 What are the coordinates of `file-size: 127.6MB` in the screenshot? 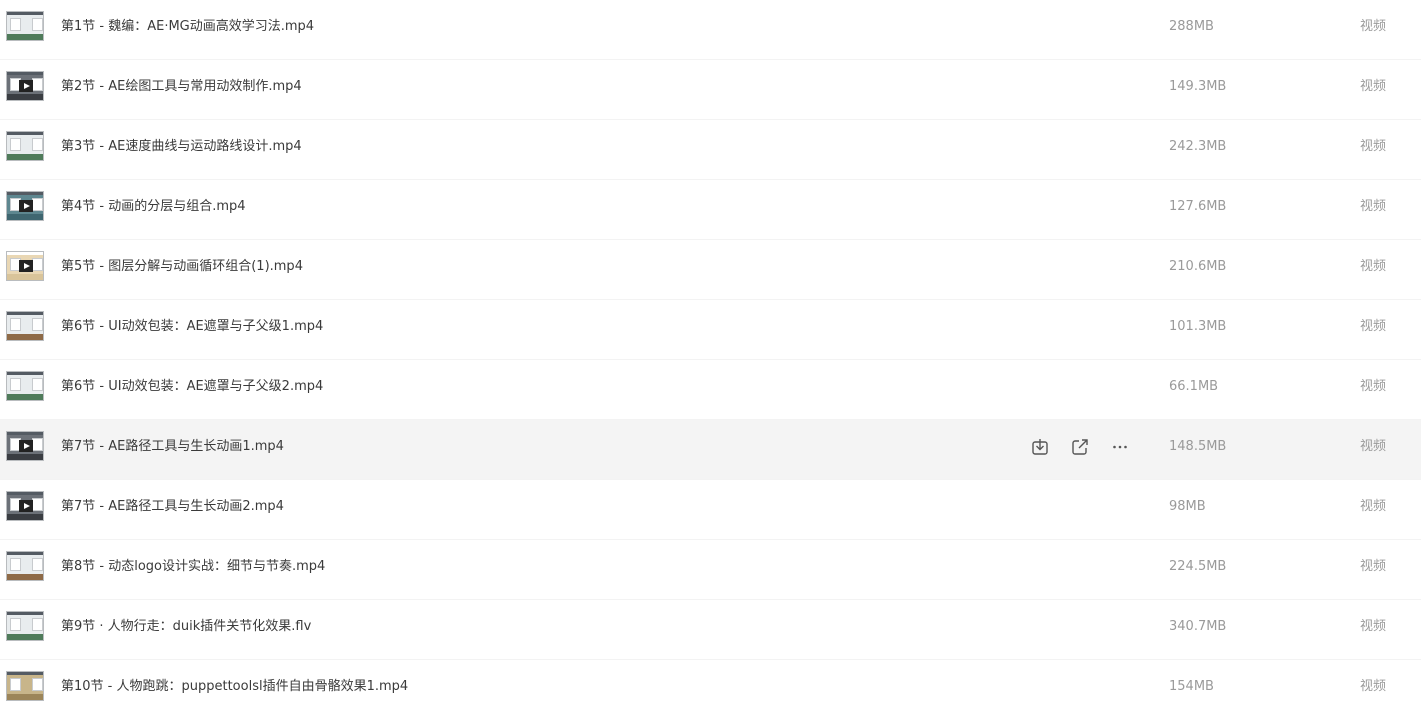 It's located at (1198, 206).